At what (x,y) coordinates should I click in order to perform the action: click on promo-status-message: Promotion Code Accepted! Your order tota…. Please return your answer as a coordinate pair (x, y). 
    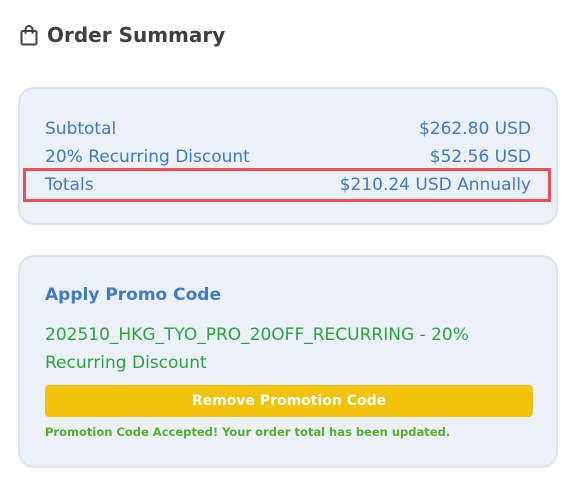
    Looking at the image, I should click on (248, 432).